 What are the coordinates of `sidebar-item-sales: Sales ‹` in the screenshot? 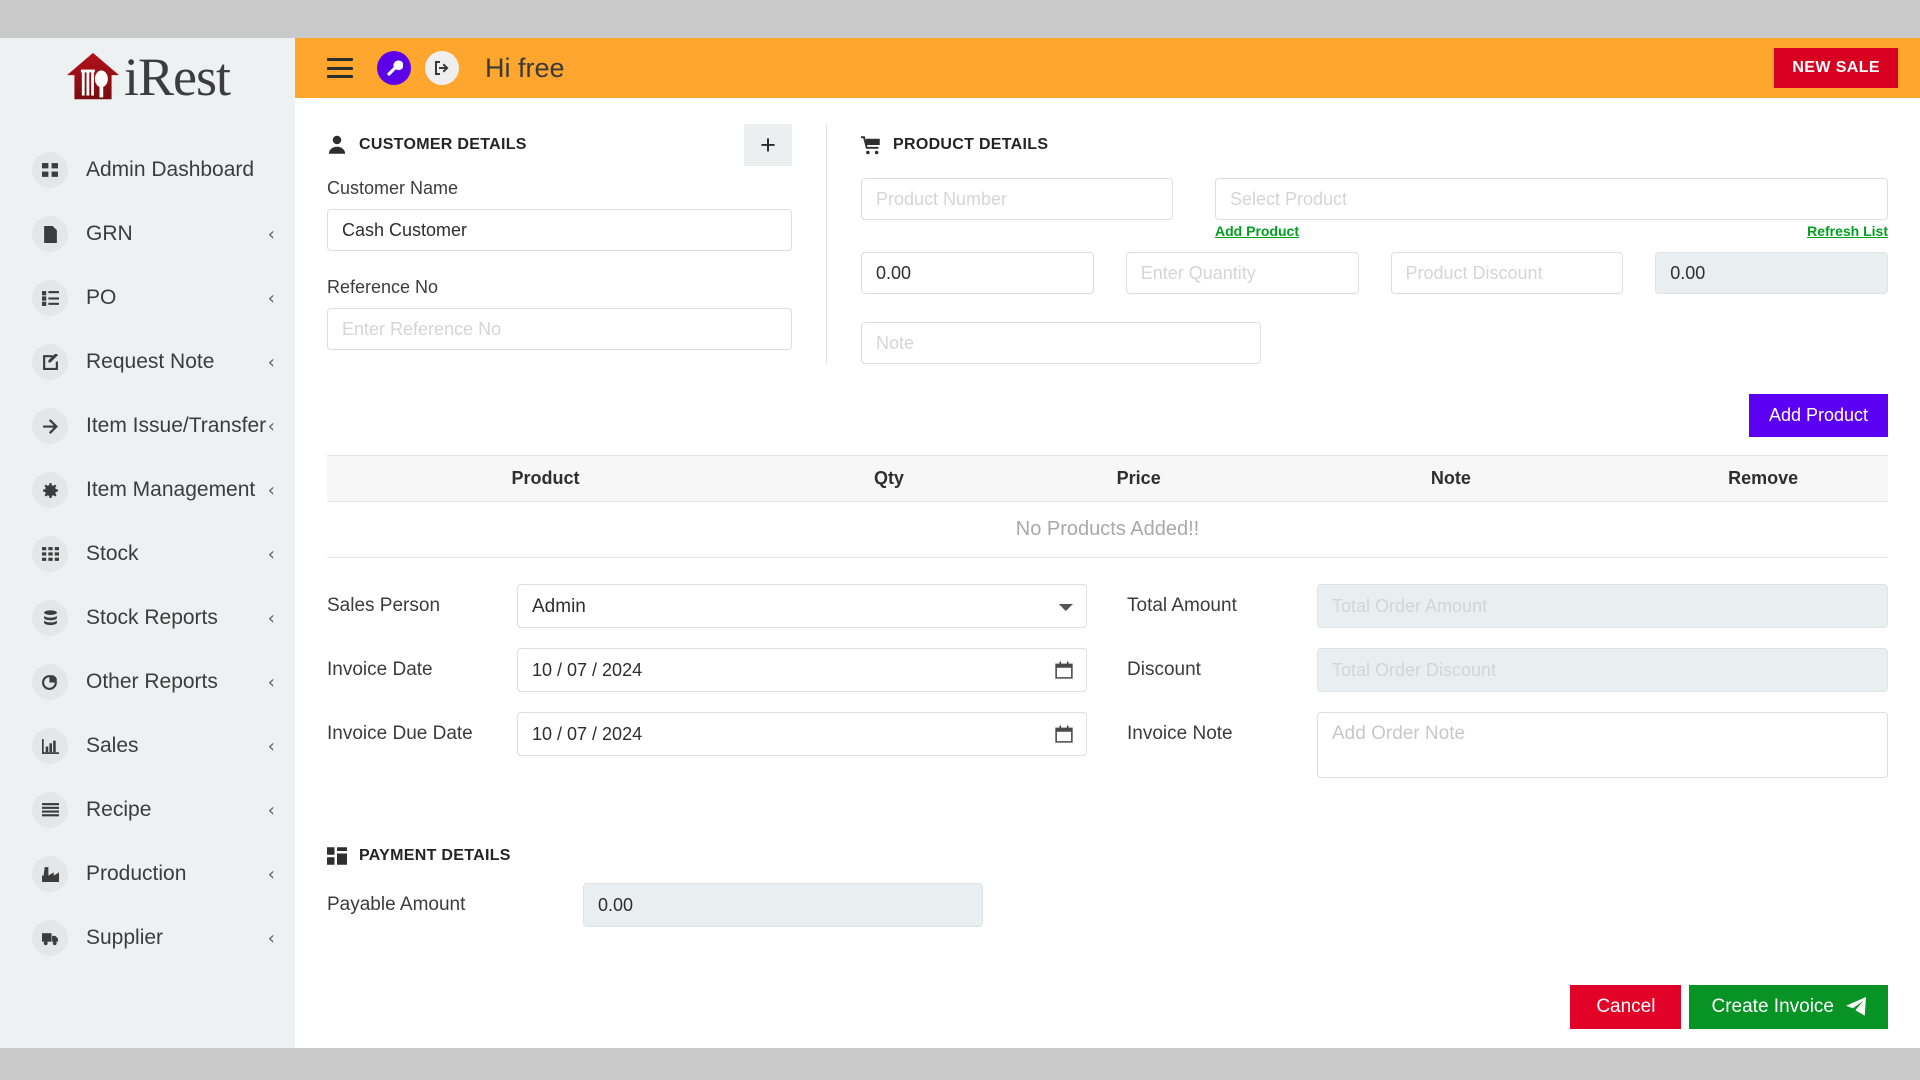 It's located at (147, 746).